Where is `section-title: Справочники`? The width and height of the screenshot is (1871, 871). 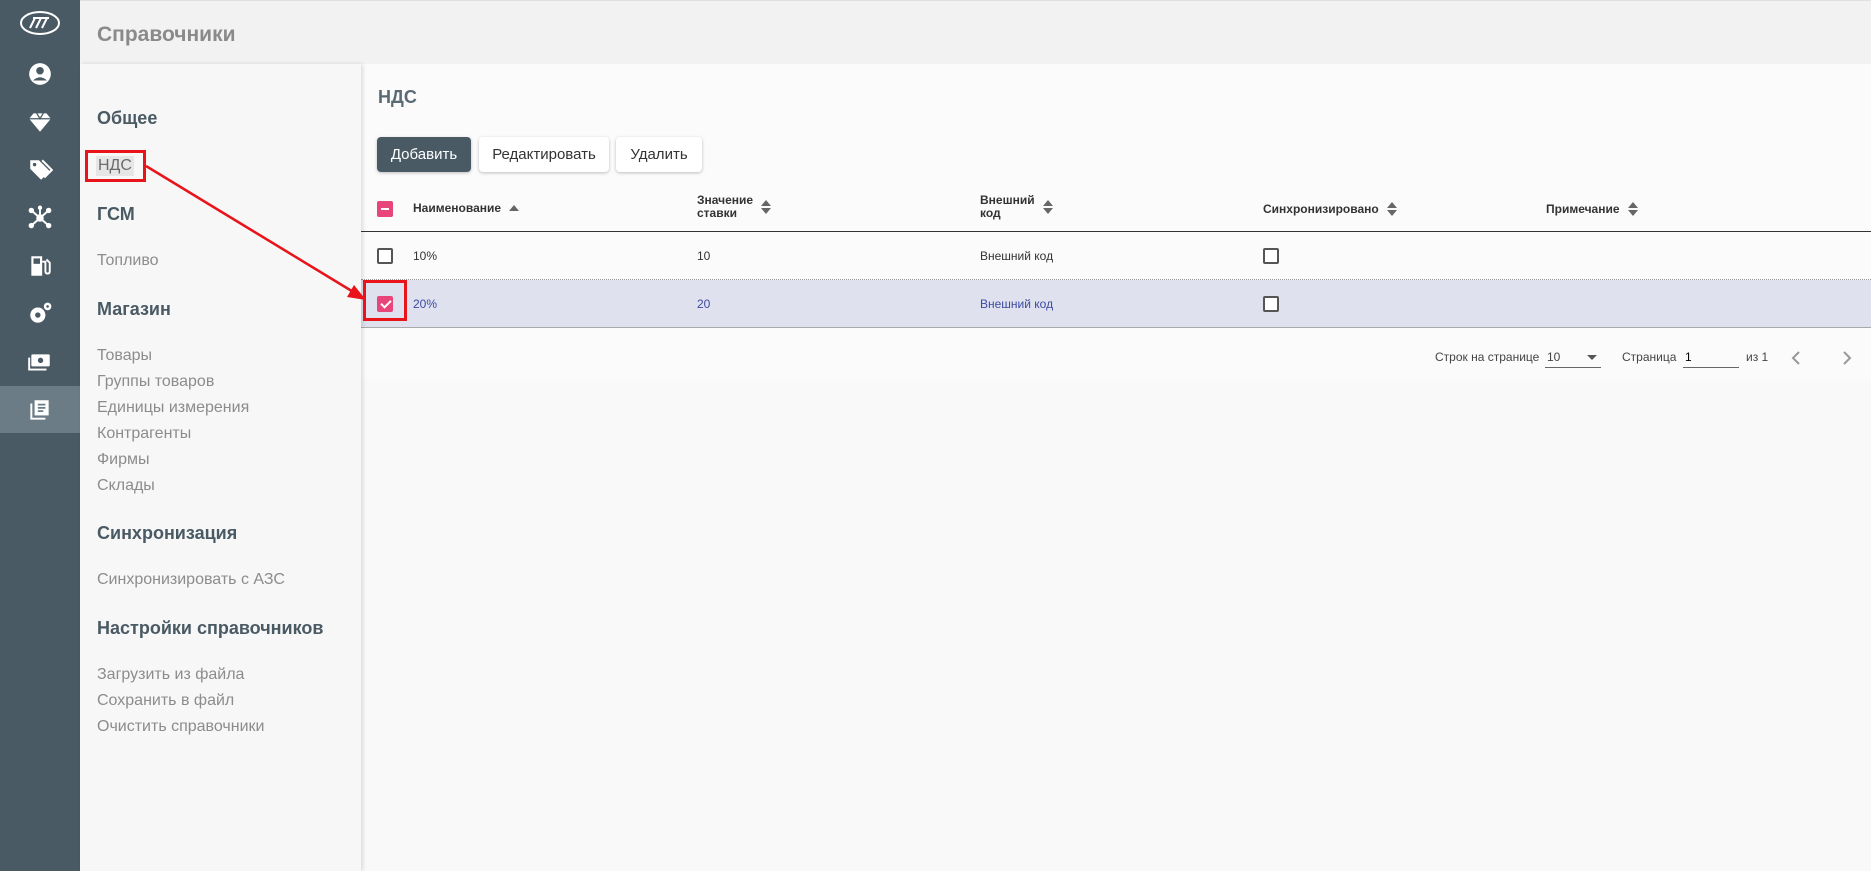
section-title: Справочники is located at coordinates (166, 34).